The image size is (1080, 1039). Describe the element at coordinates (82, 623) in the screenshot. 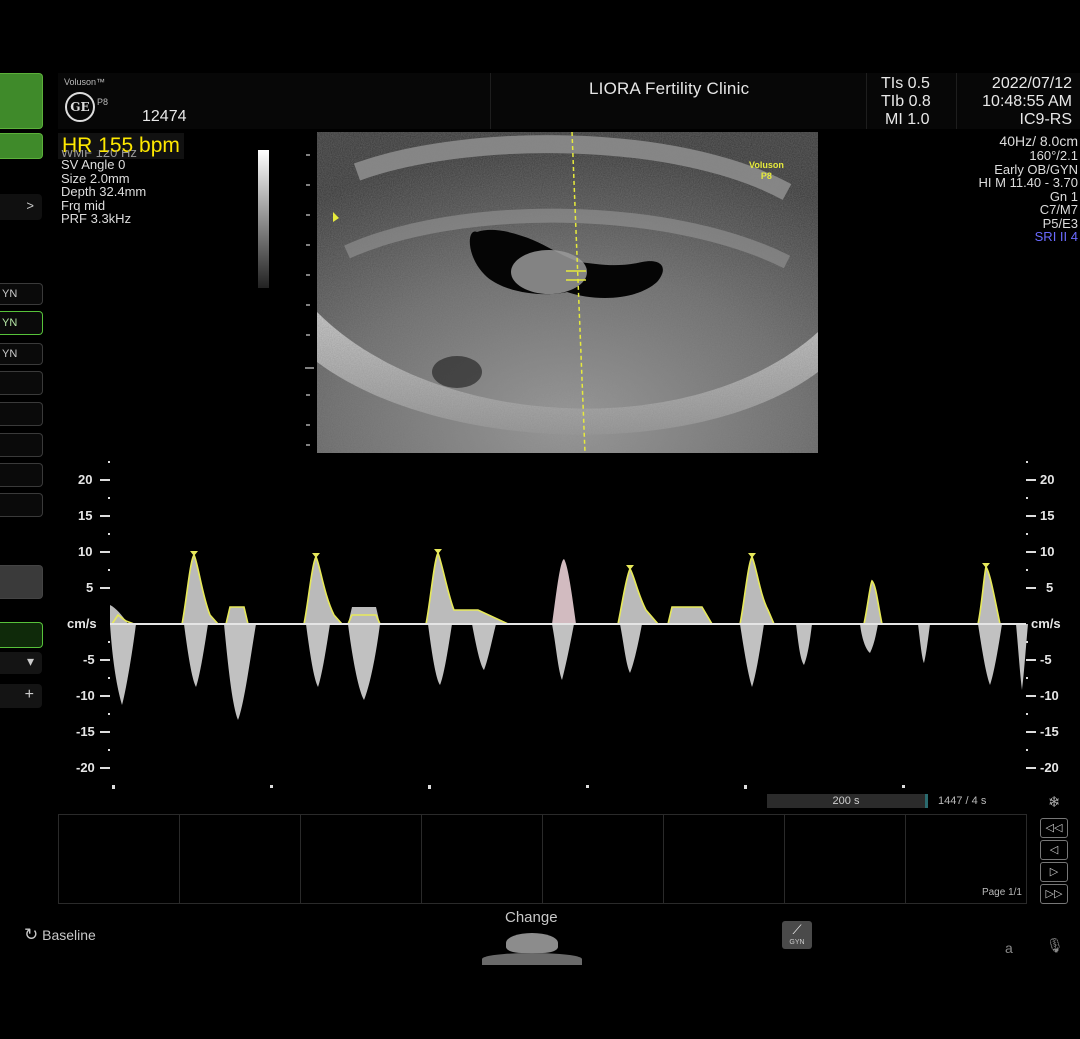

I see `y-unit-left: cm/s` at that location.